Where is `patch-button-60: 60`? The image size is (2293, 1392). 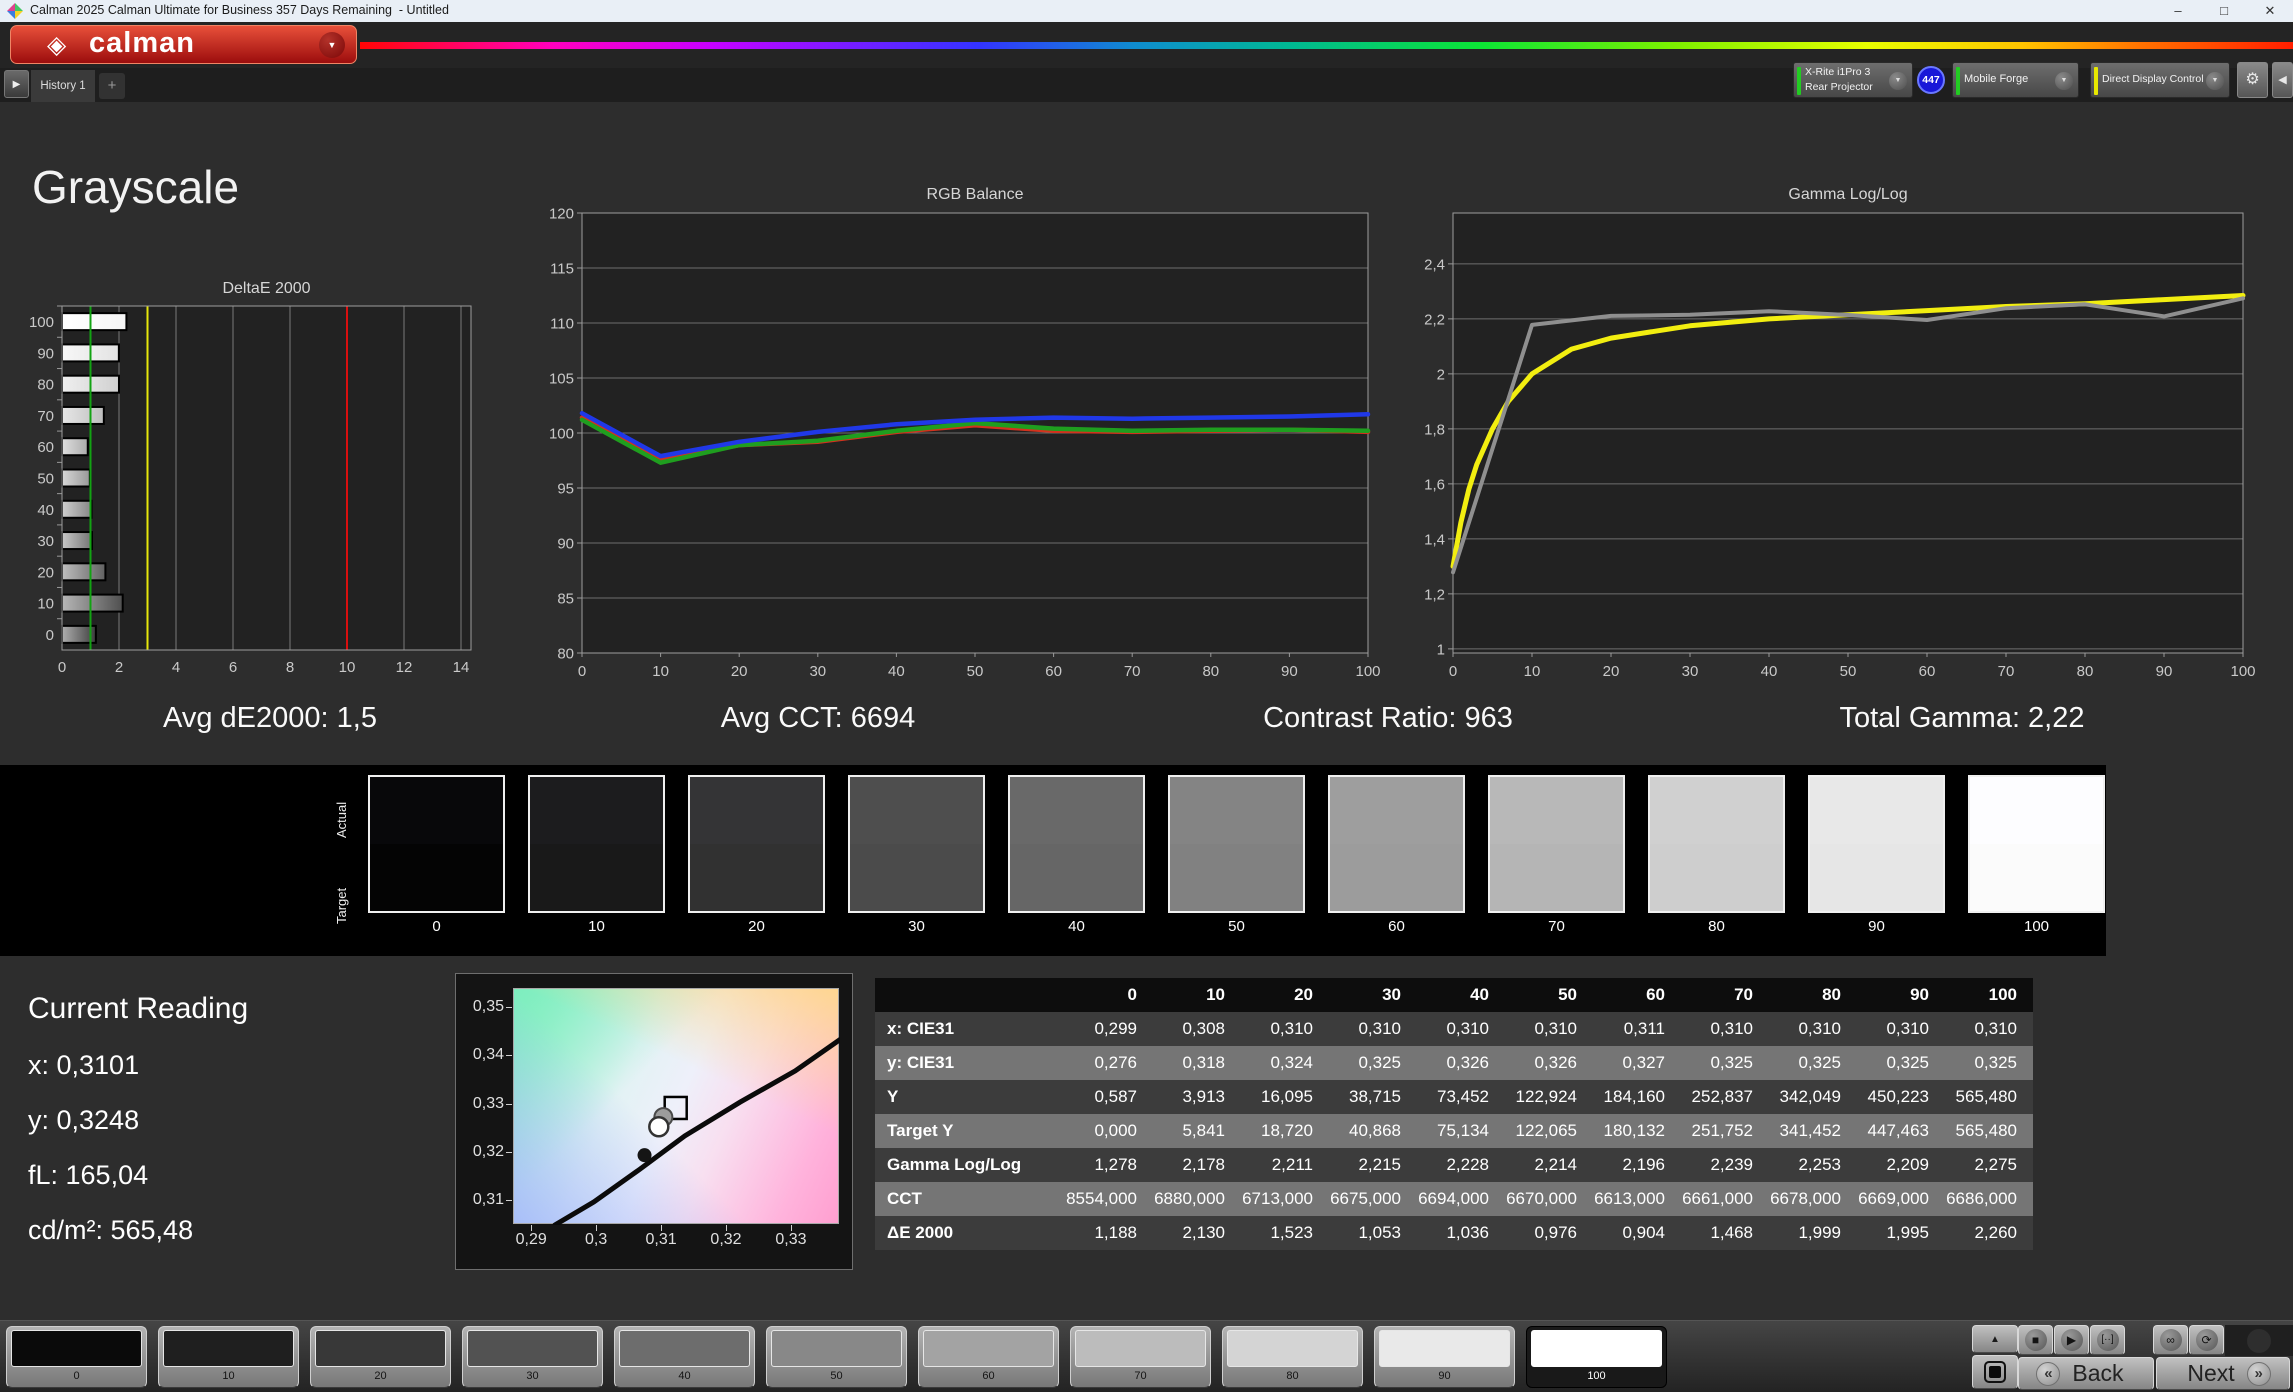 patch-button-60: 60 is located at coordinates (988, 1357).